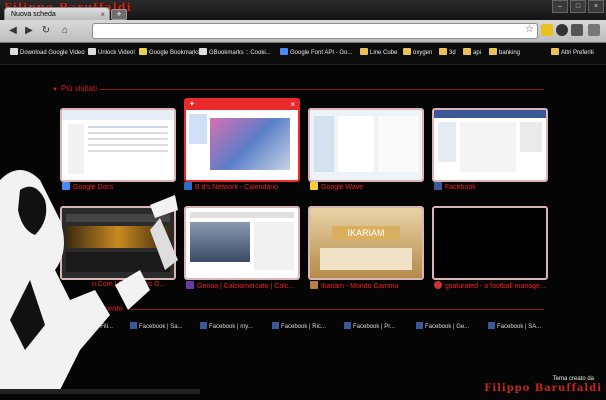  What do you see at coordinates (594, 30) in the screenshot?
I see `wrench-icon` at bounding box center [594, 30].